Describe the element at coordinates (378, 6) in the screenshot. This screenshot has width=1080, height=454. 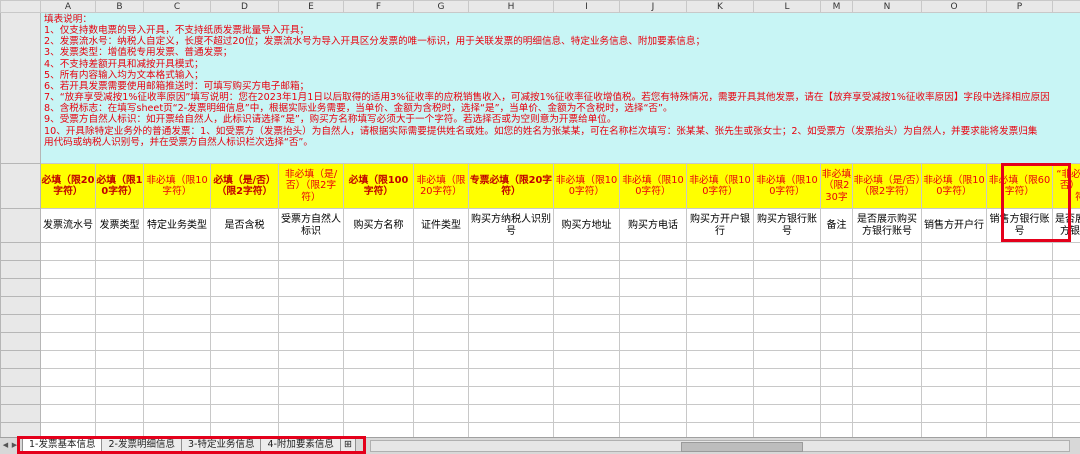
I see `column-header-f: F` at that location.